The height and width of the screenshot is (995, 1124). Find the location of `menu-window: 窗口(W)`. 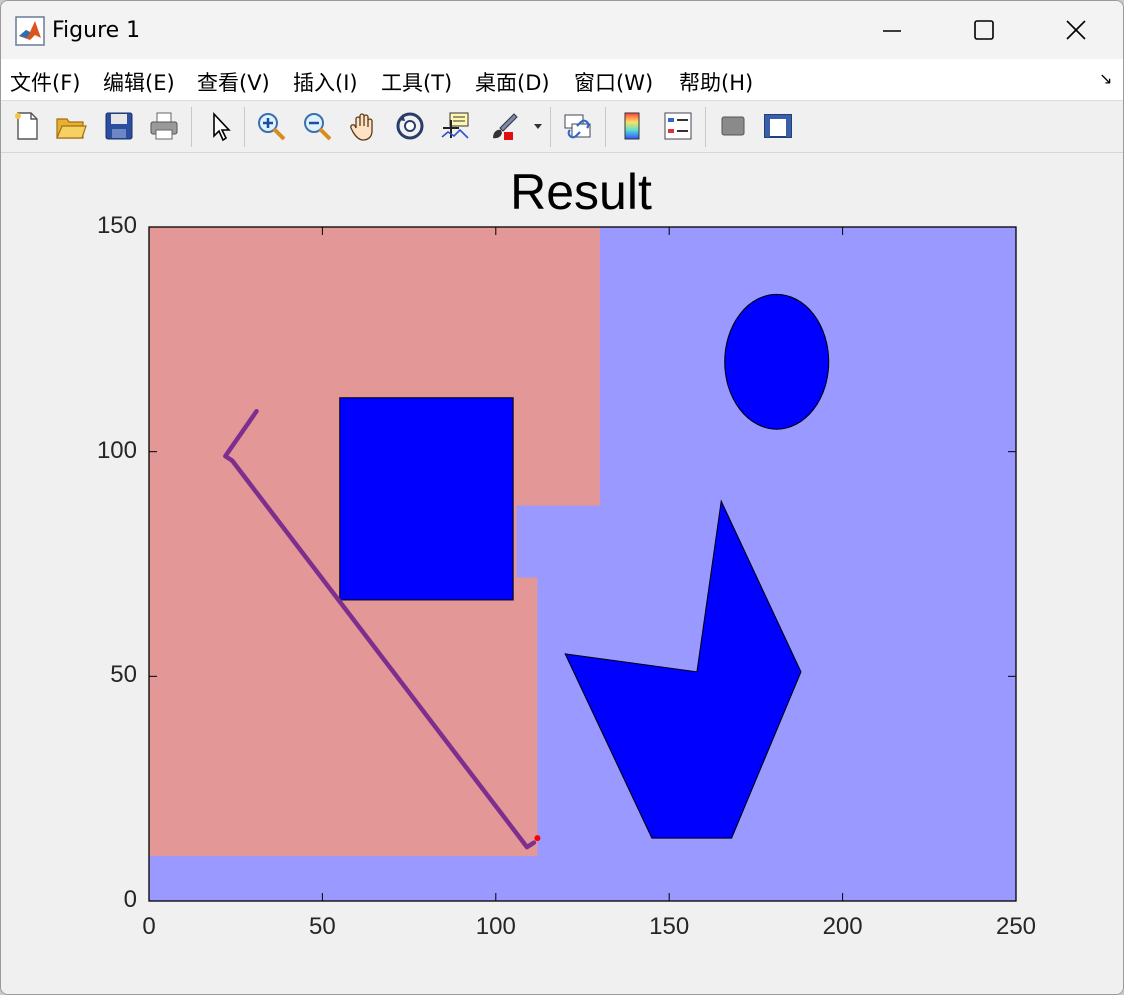

menu-window: 窗口(W) is located at coordinates (613, 82).